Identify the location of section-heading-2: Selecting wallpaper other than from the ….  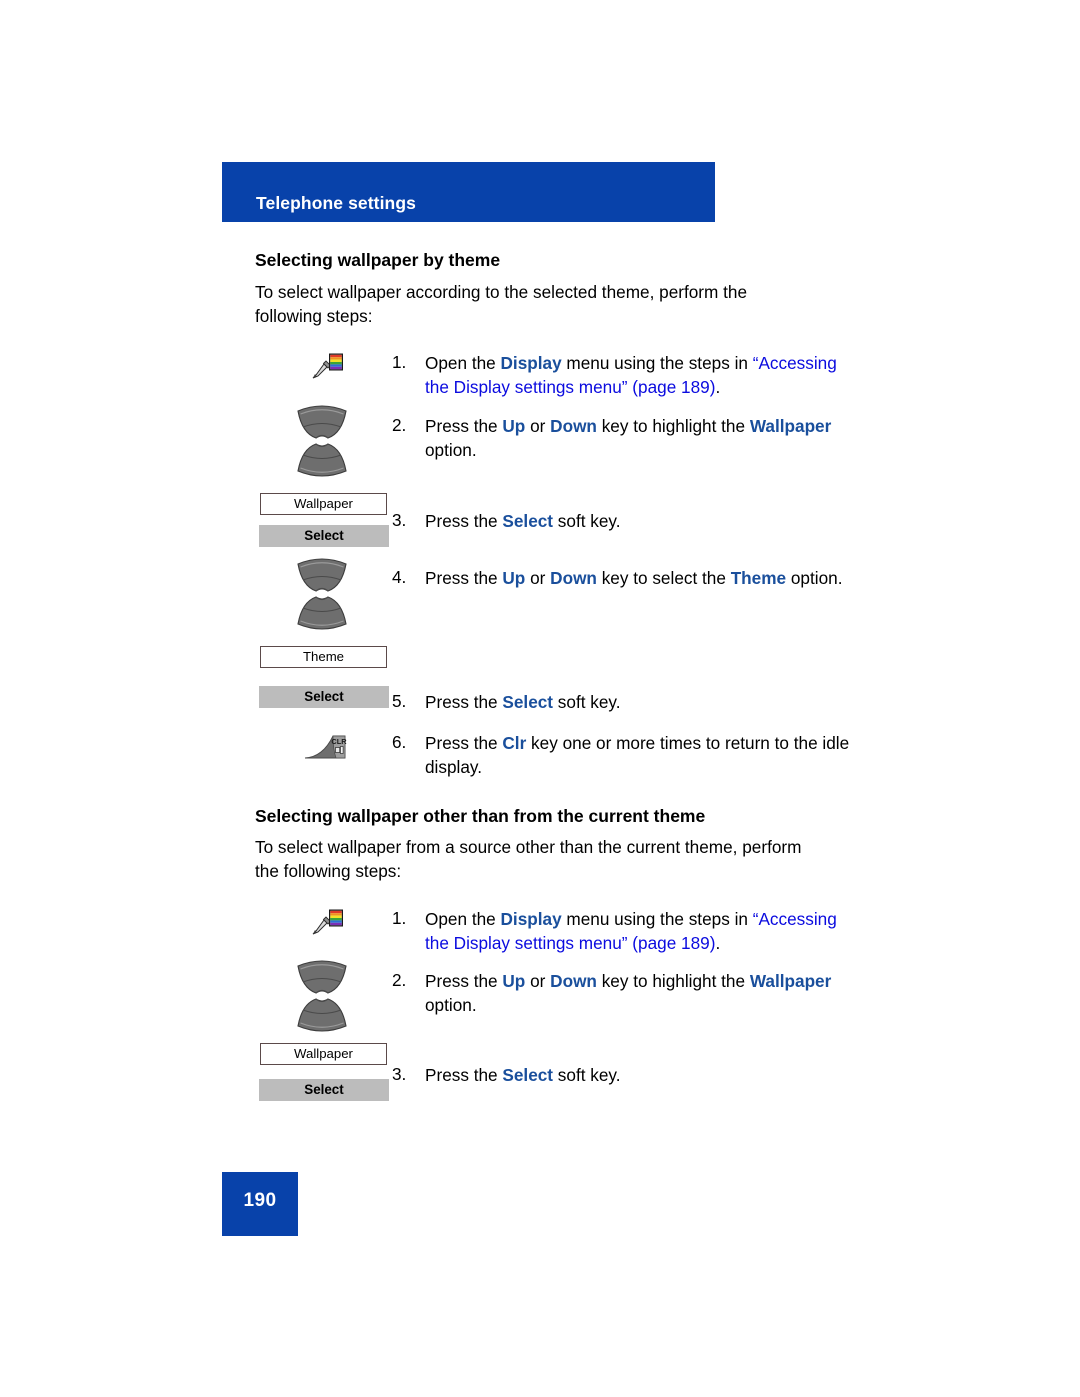
(480, 816).